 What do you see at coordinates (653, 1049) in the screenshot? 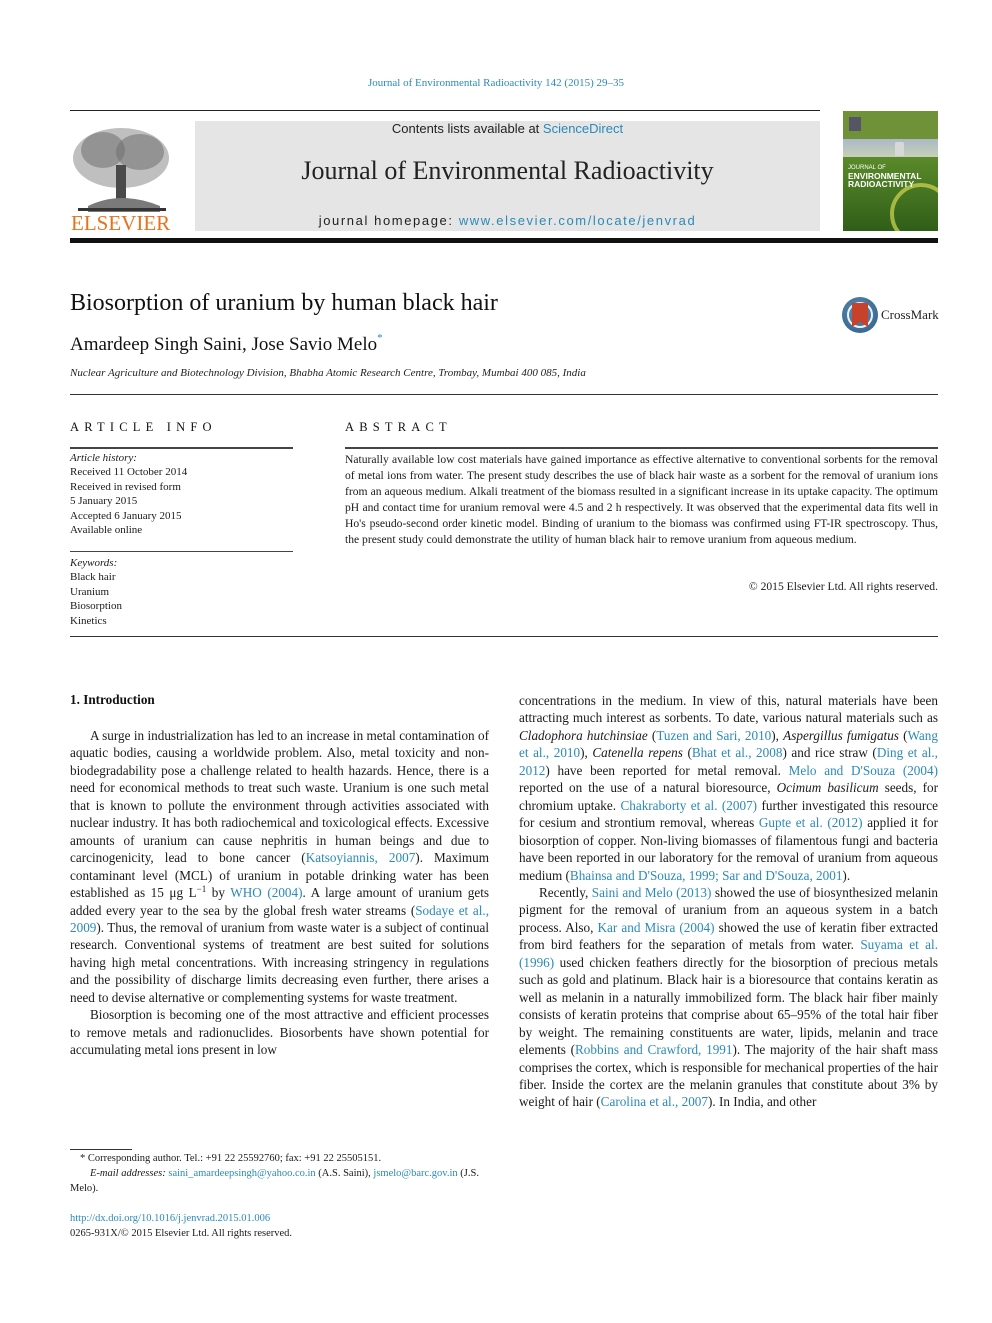
I see `citation-link: Robbins and Crawford, 1991` at bounding box center [653, 1049].